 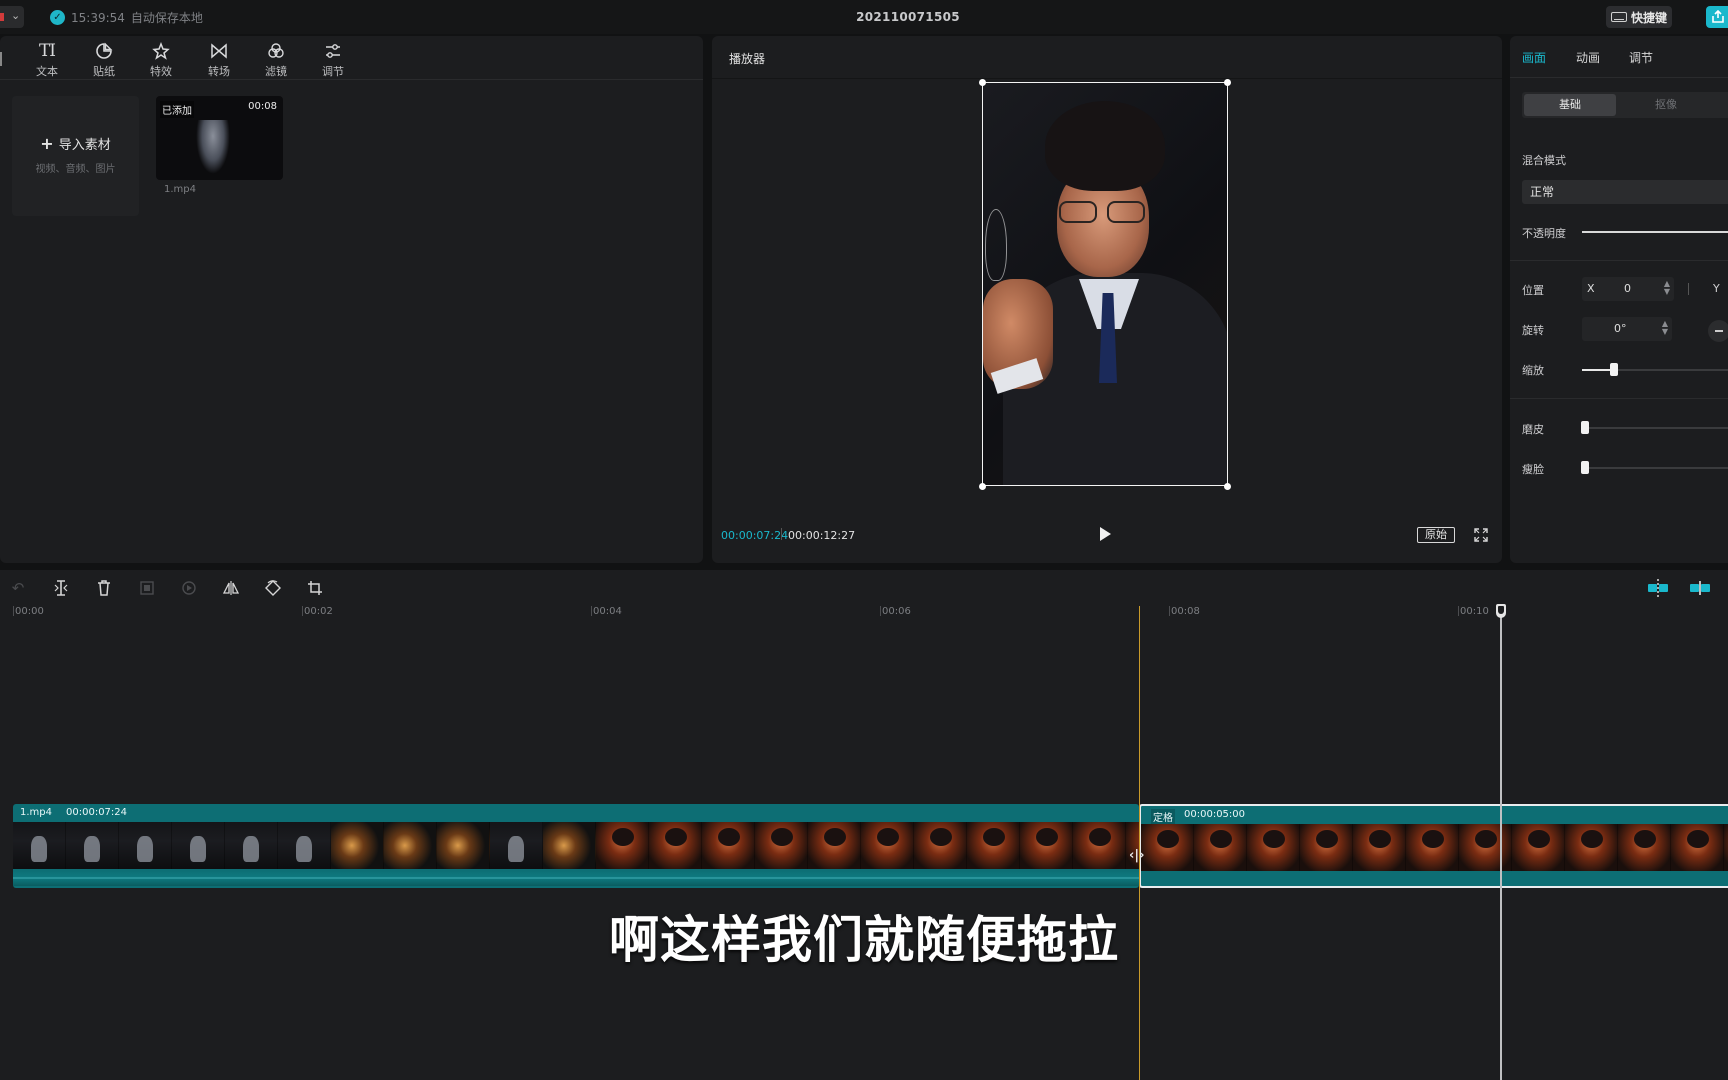 What do you see at coordinates (315, 588) in the screenshot?
I see `crop-icon` at bounding box center [315, 588].